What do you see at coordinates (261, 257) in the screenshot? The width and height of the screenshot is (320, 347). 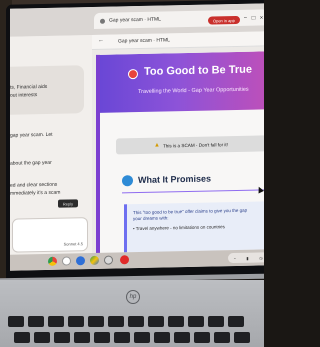 I see `time-icon: ◷` at bounding box center [261, 257].